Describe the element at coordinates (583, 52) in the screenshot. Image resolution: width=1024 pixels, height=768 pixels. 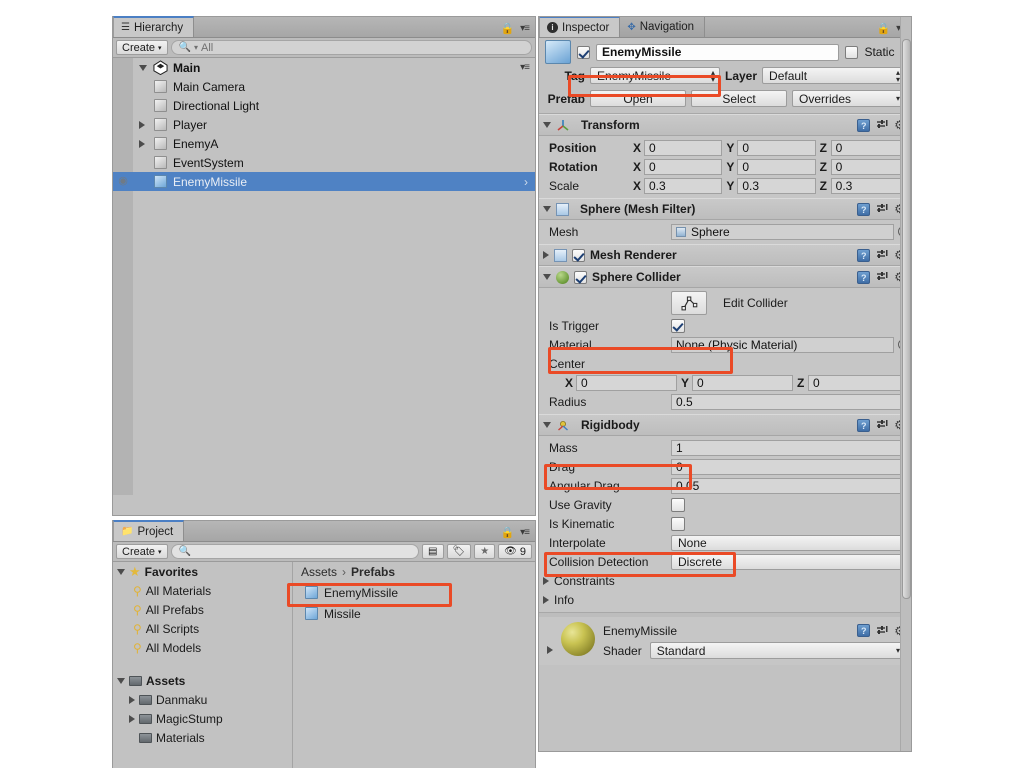
I see `gameobject-enabled-checkbox` at that location.